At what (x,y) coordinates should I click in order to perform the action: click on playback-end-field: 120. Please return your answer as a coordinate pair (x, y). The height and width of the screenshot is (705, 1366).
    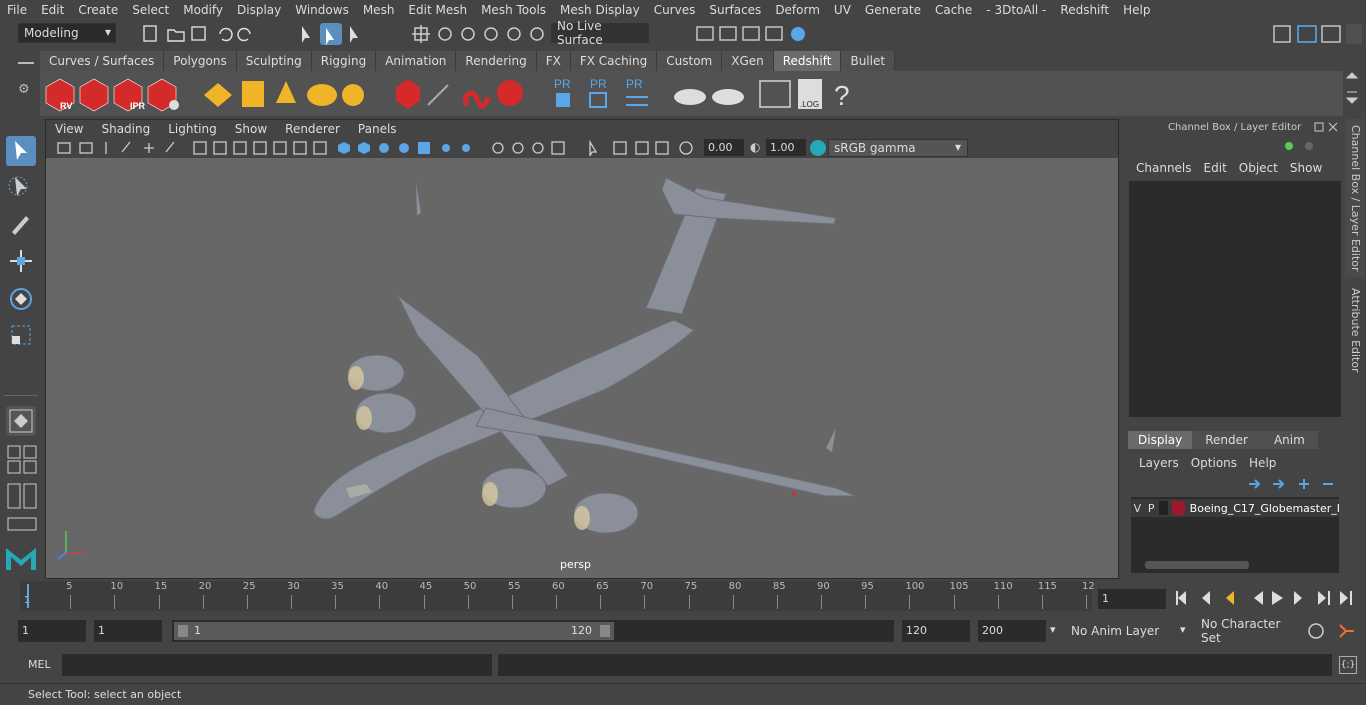
    Looking at the image, I should click on (936, 631).